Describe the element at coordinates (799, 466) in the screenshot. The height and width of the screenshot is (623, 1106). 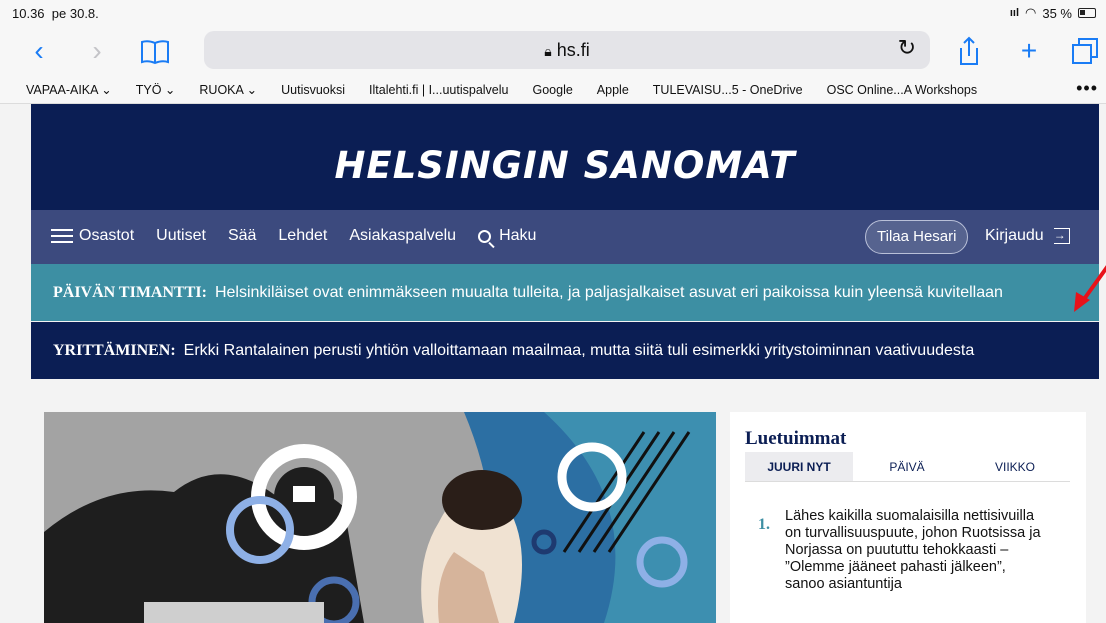
I see `tab-right-now: JUURI NYT` at that location.